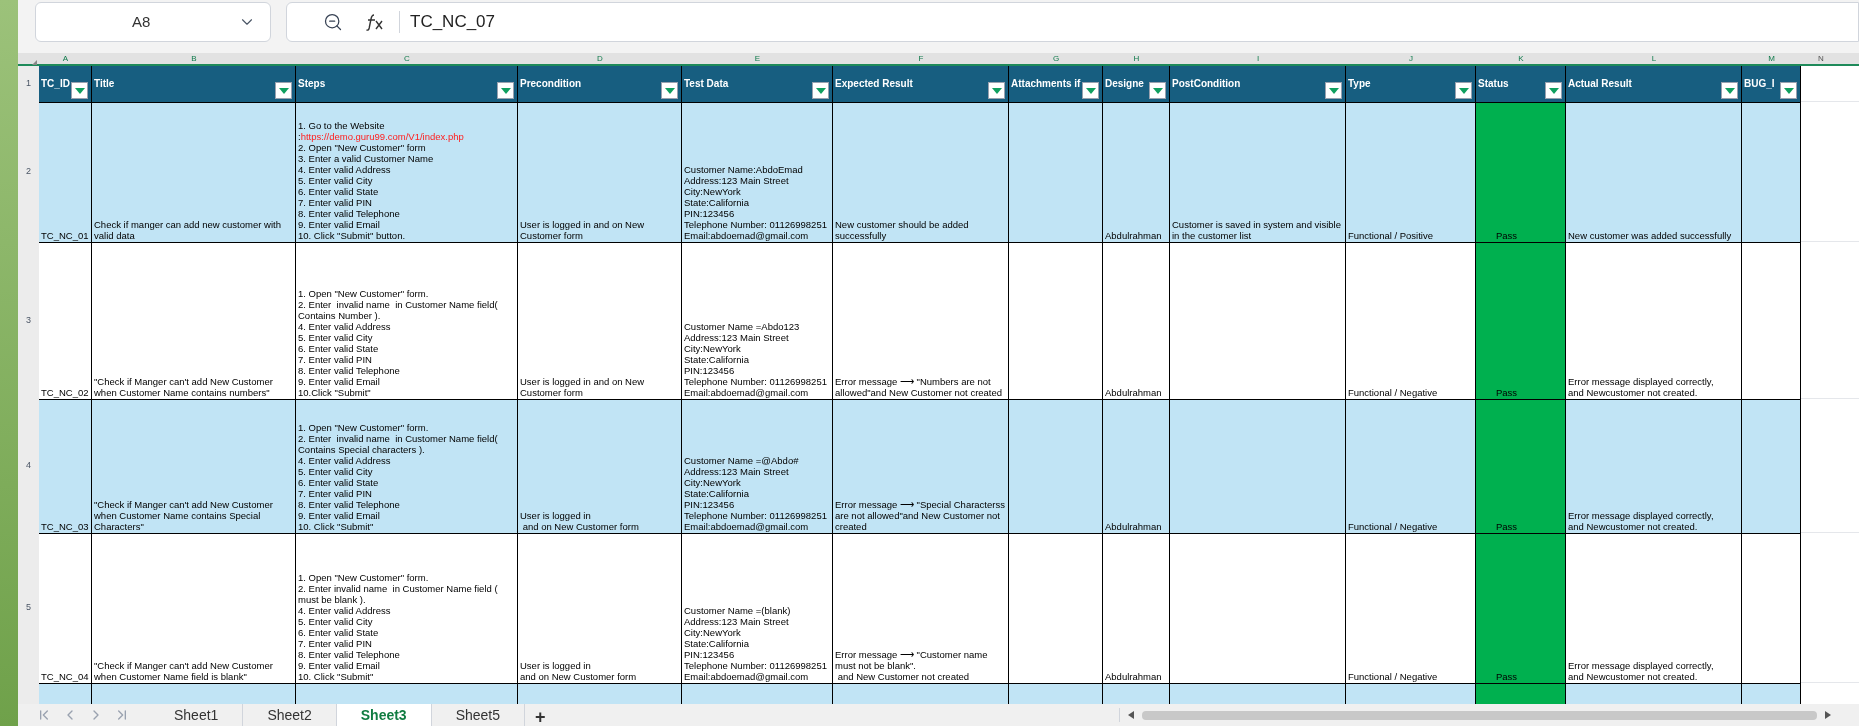 The height and width of the screenshot is (726, 1859). Describe the element at coordinates (1821, 59) in the screenshot. I see `column-header: N` at that location.